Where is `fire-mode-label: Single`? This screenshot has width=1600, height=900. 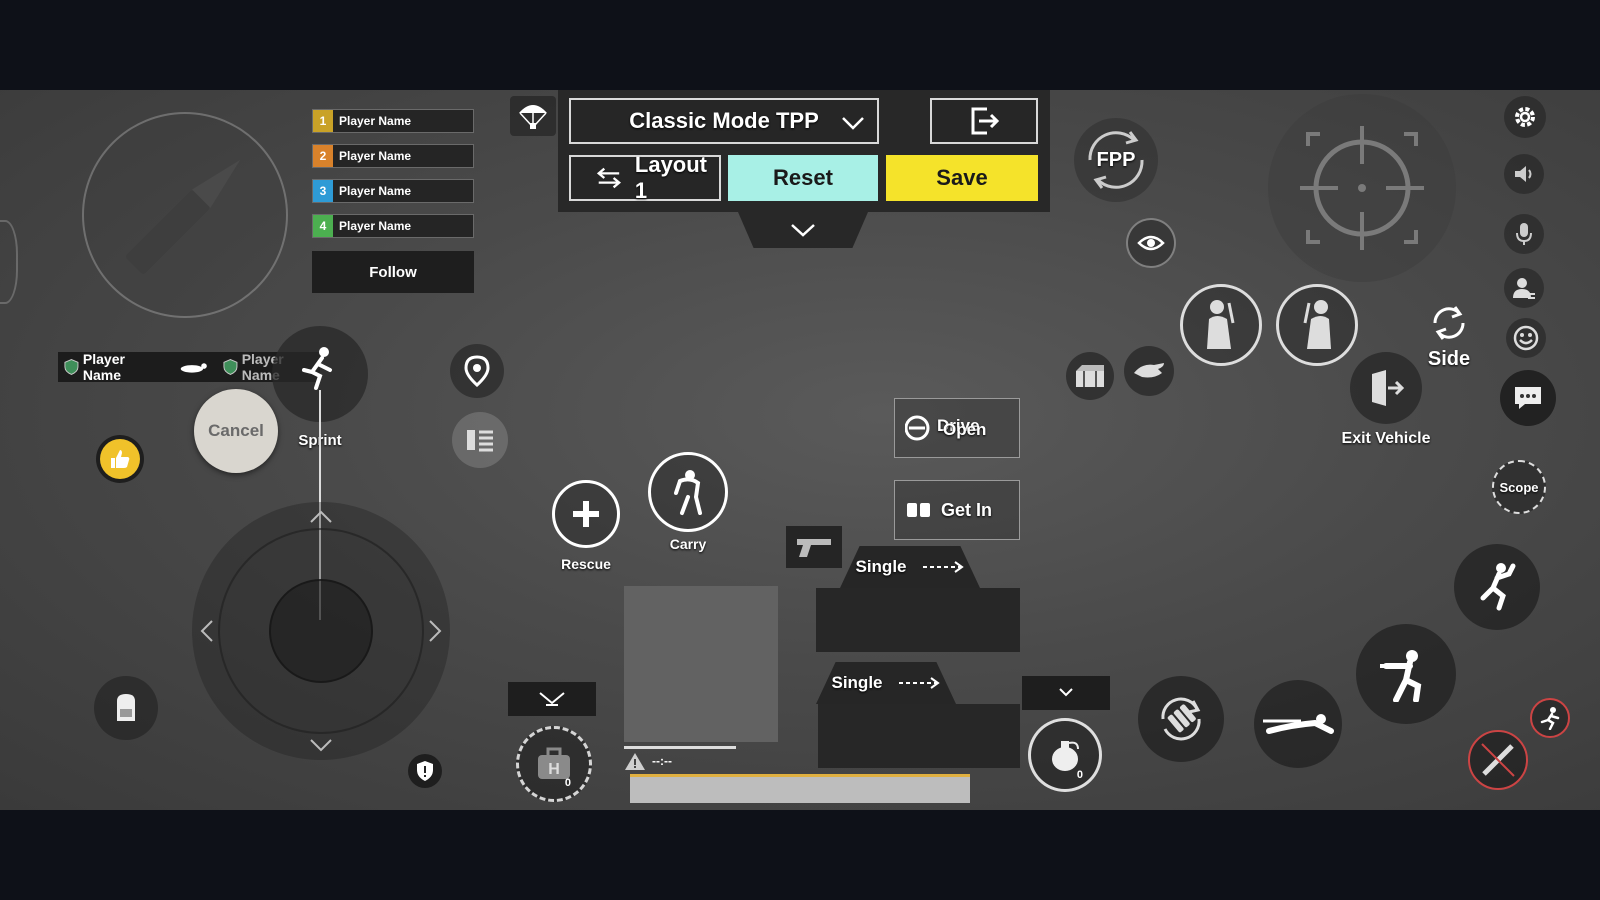 fire-mode-label: Single is located at coordinates (881, 566).